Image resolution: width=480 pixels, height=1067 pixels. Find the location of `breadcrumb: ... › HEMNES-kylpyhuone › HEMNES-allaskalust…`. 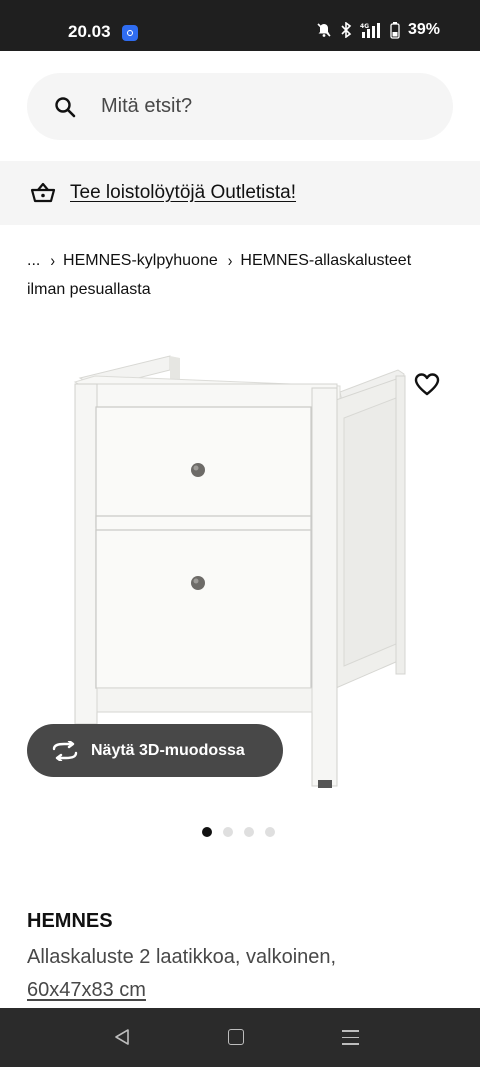

breadcrumb: ... › HEMNES-kylpyhuone › HEMNES-allaskalust… is located at coordinates (237, 275).